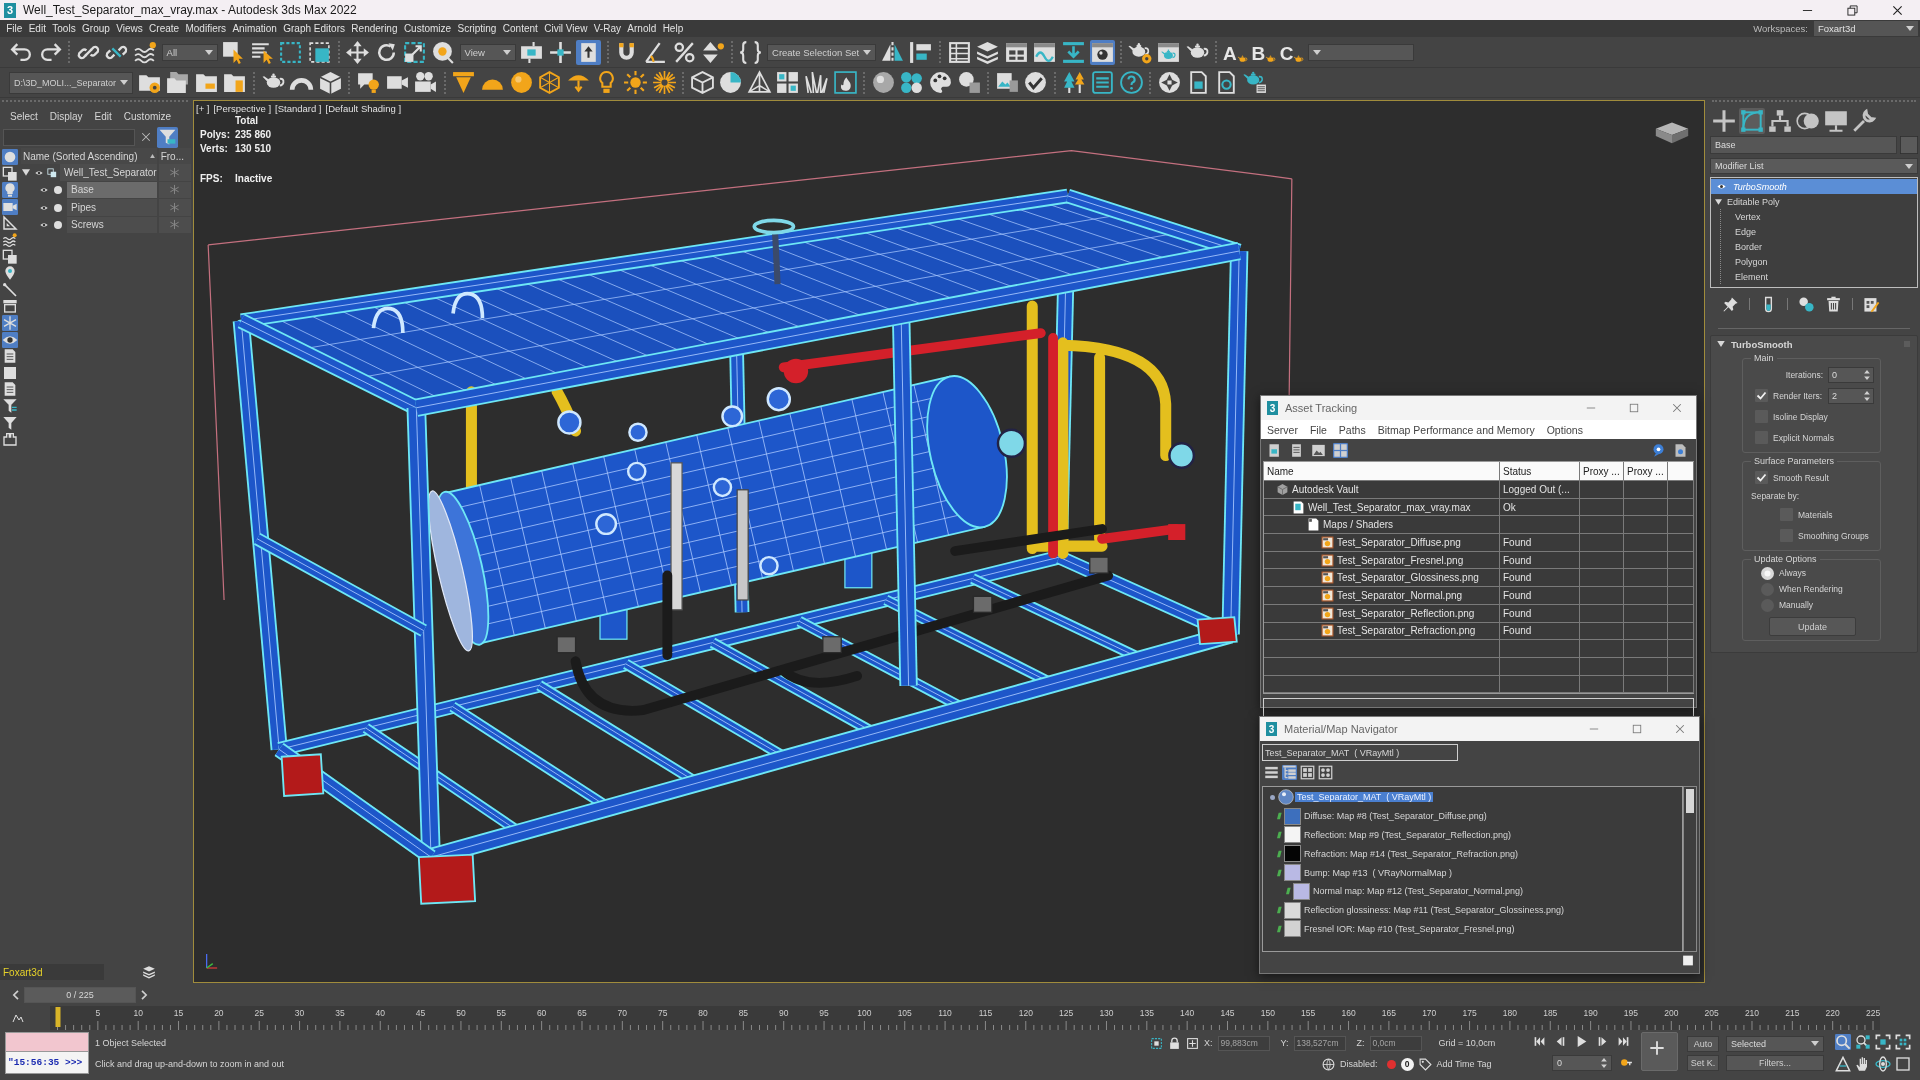  I want to click on material-tree-item: Bump: Map #13 ( VRayNormalMap ), so click(1378, 872).